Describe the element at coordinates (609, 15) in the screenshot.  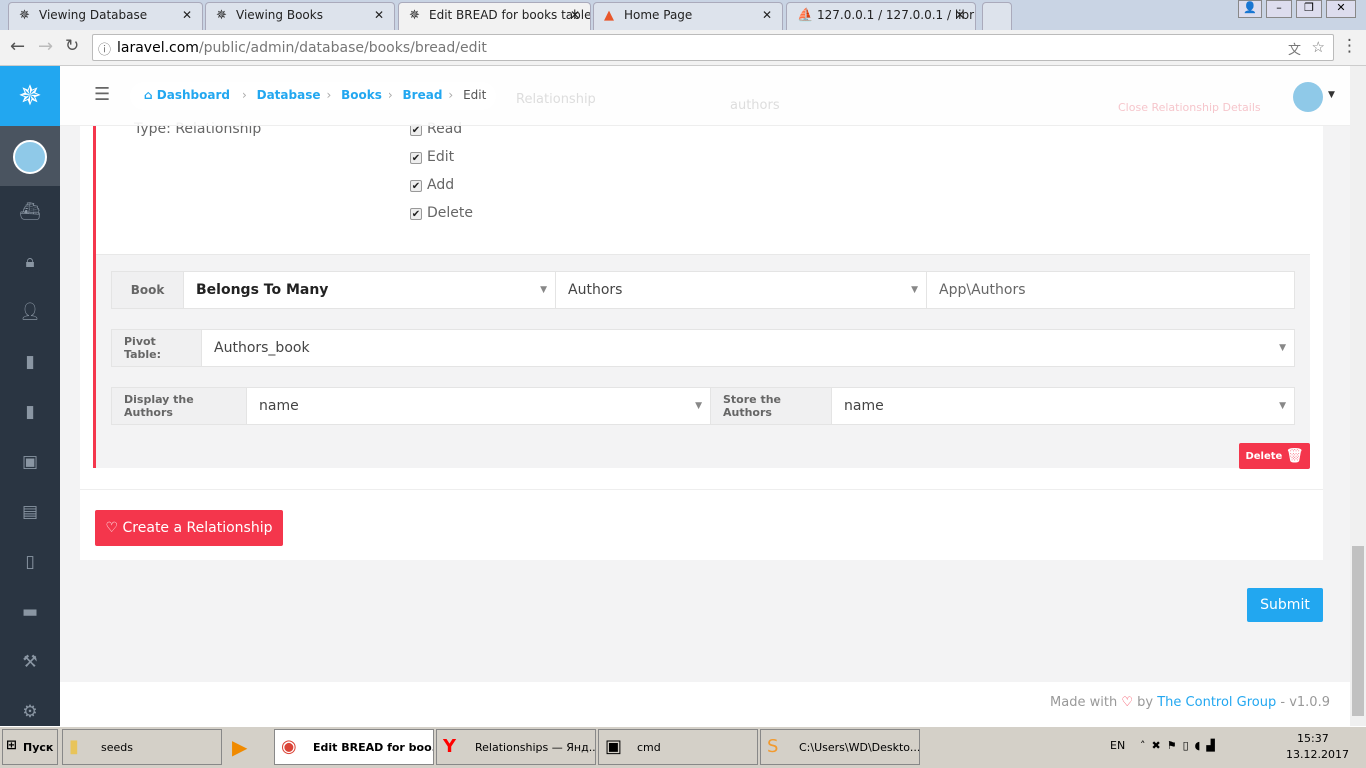
I see `laravel-icon: ▲` at that location.